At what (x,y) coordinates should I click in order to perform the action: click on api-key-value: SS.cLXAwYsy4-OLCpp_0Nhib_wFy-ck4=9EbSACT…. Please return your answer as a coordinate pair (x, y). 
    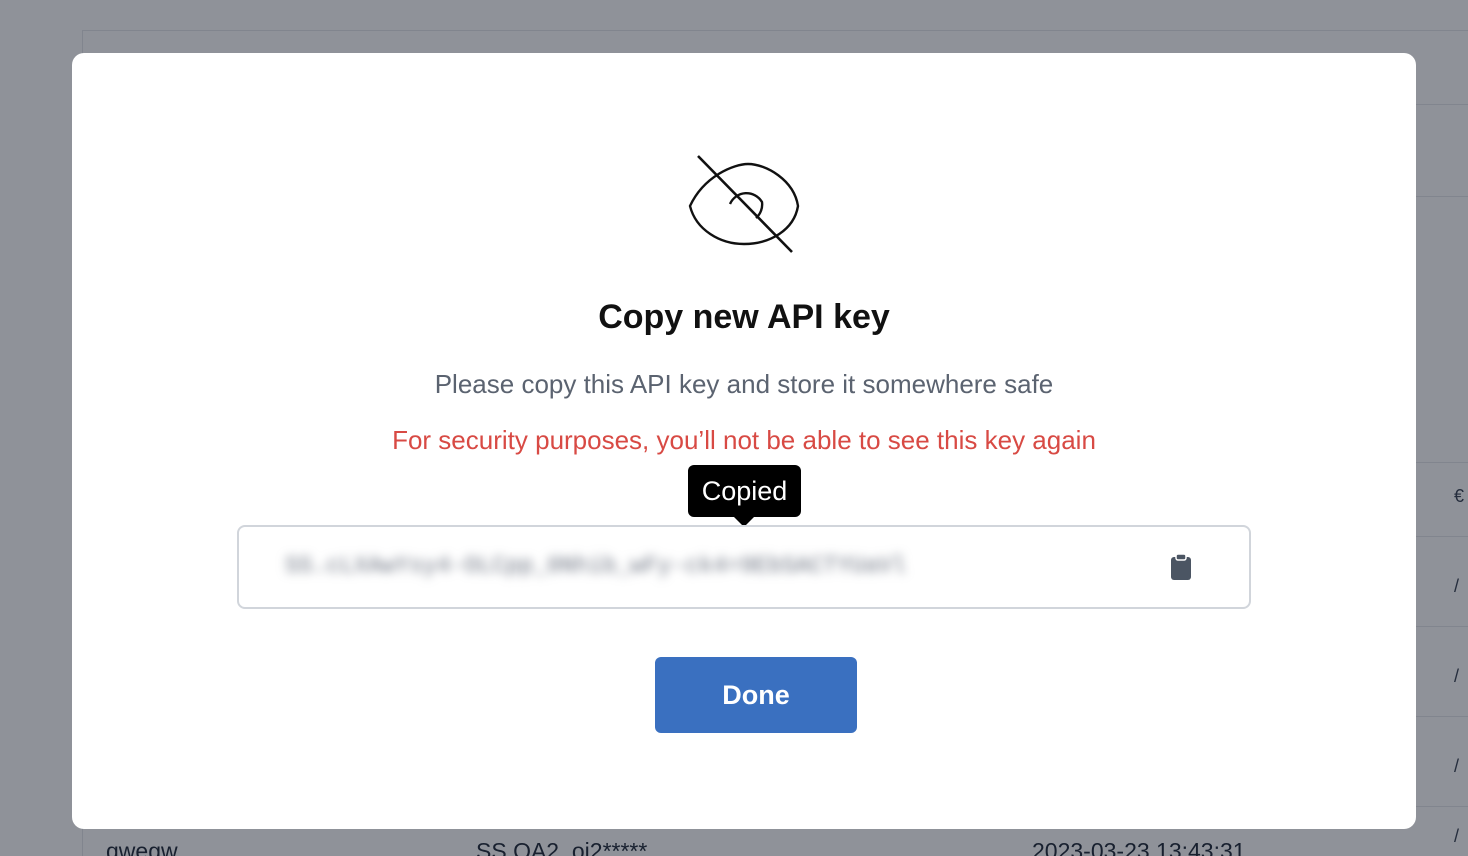
    Looking at the image, I should click on (596, 566).